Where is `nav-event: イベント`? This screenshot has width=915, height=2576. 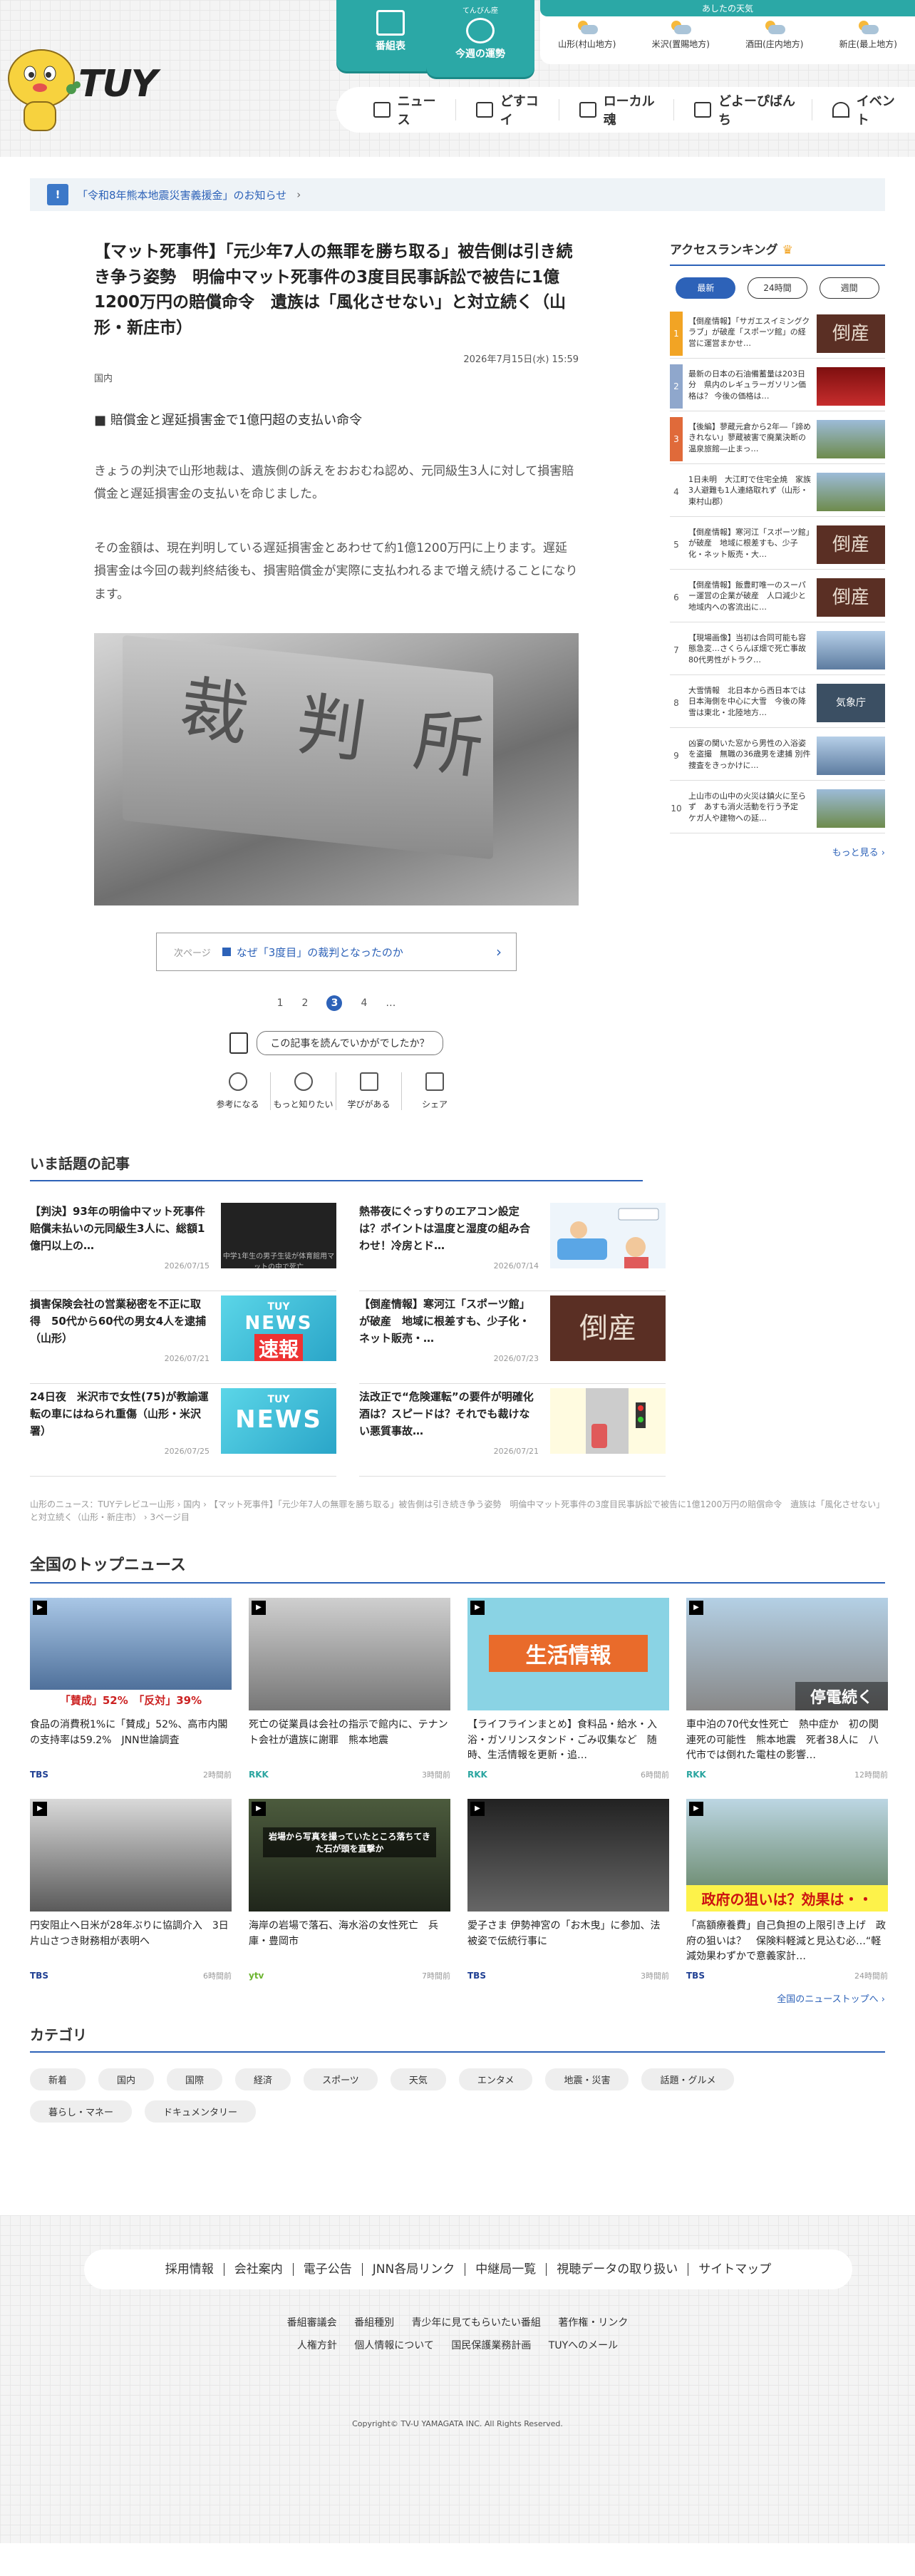
nav-event: イベント is located at coordinates (867, 111).